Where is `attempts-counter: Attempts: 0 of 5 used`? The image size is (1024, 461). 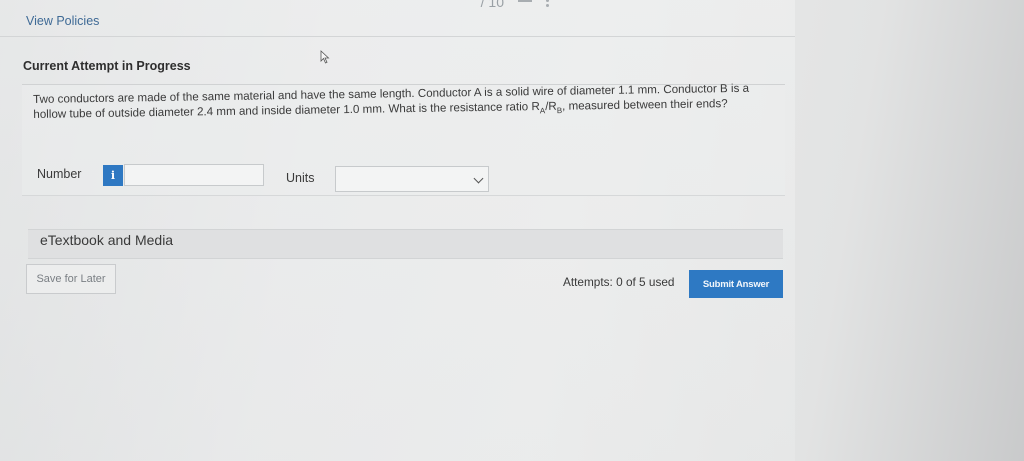 attempts-counter: Attempts: 0 of 5 used is located at coordinates (619, 282).